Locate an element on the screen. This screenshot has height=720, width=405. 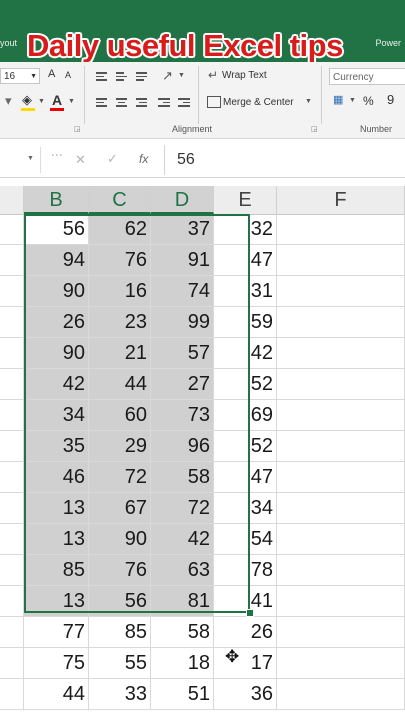
cell-e: 36 is located at coordinates (245, 694).